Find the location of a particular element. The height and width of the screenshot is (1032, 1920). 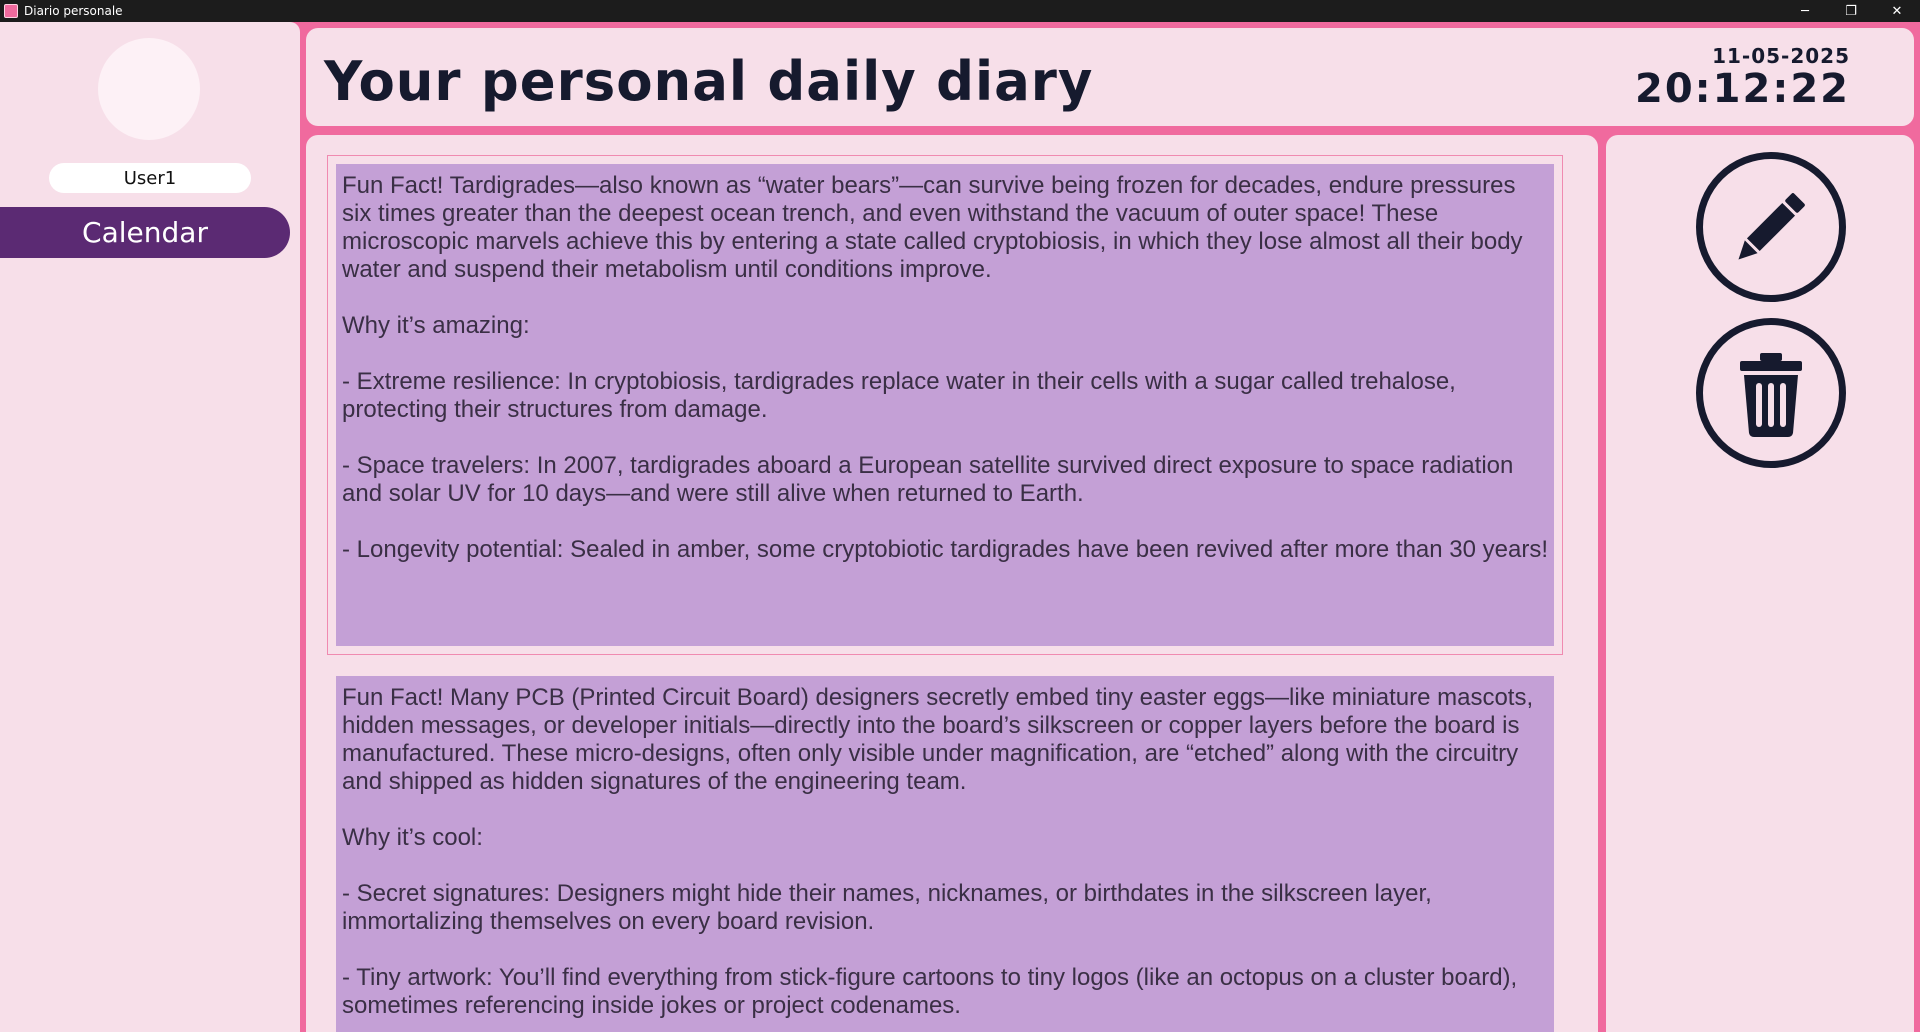

username-label: User1 is located at coordinates (150, 178).